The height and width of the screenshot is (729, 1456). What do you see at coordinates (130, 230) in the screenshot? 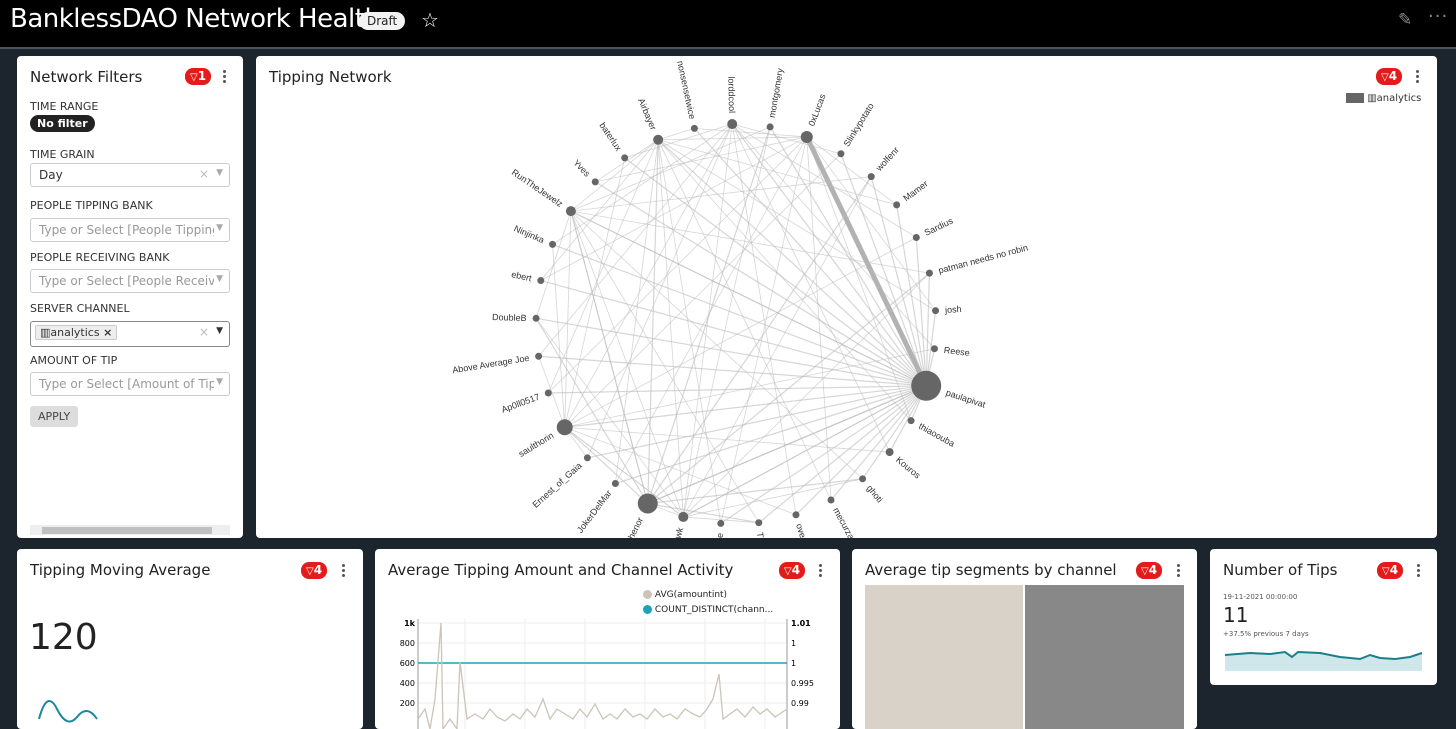
I see `people-tipping-select: Type or Select [People Tipping ▼` at bounding box center [130, 230].